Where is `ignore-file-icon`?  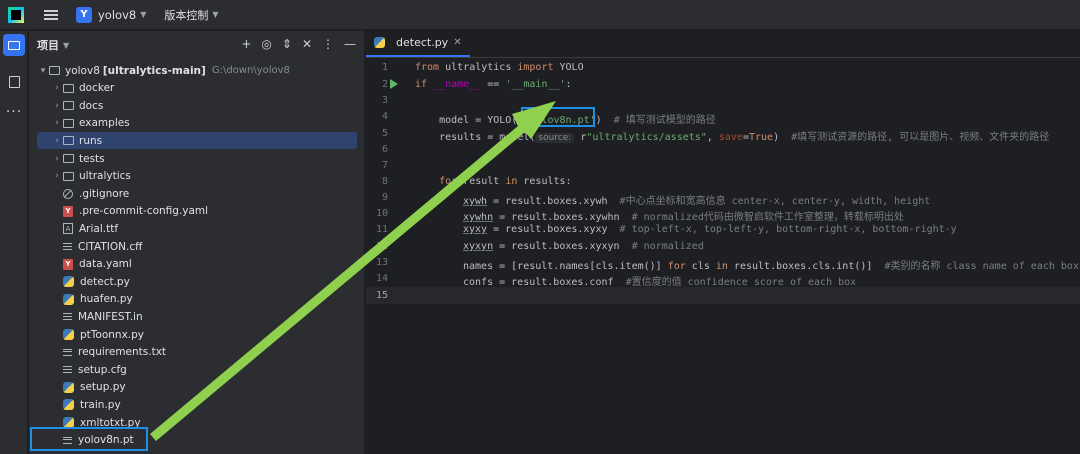 ignore-file-icon is located at coordinates (68, 193).